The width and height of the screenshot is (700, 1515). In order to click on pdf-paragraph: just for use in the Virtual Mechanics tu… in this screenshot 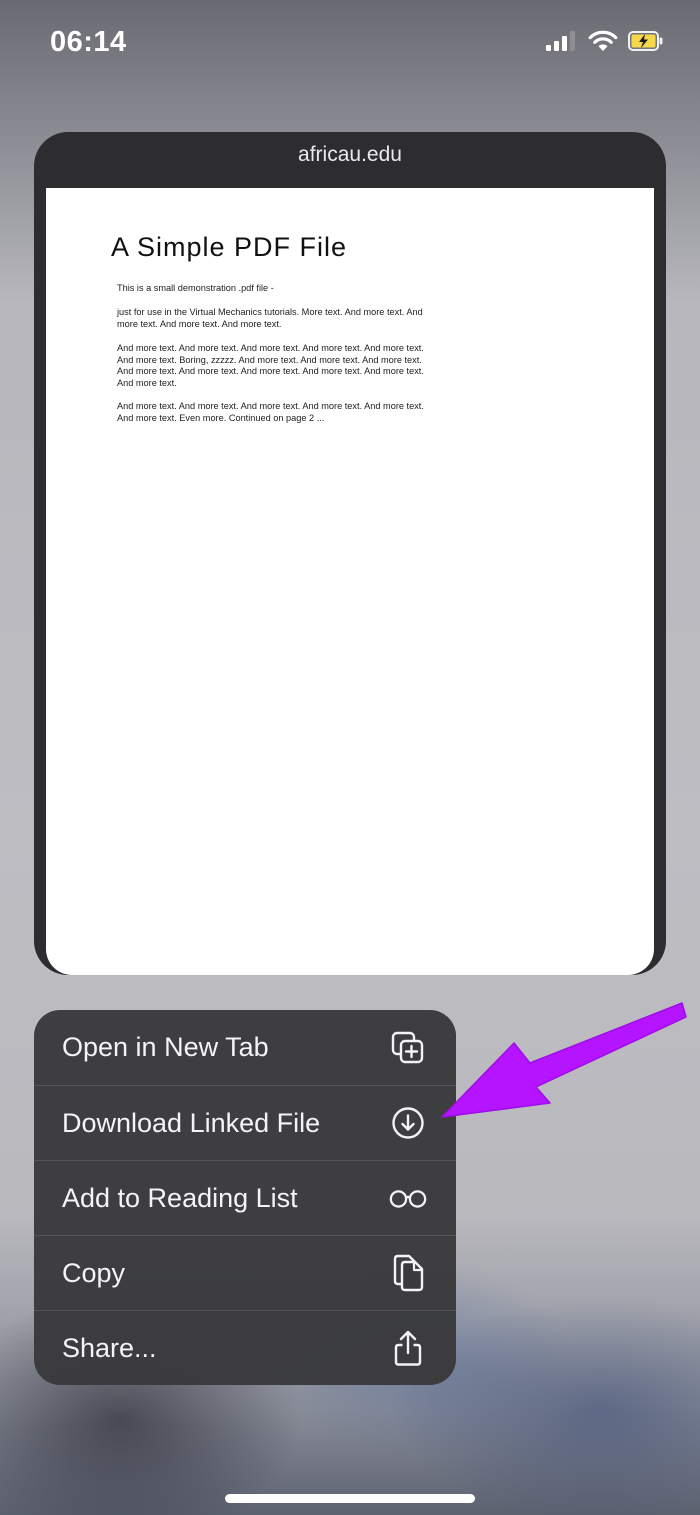, I will do `click(270, 318)`.